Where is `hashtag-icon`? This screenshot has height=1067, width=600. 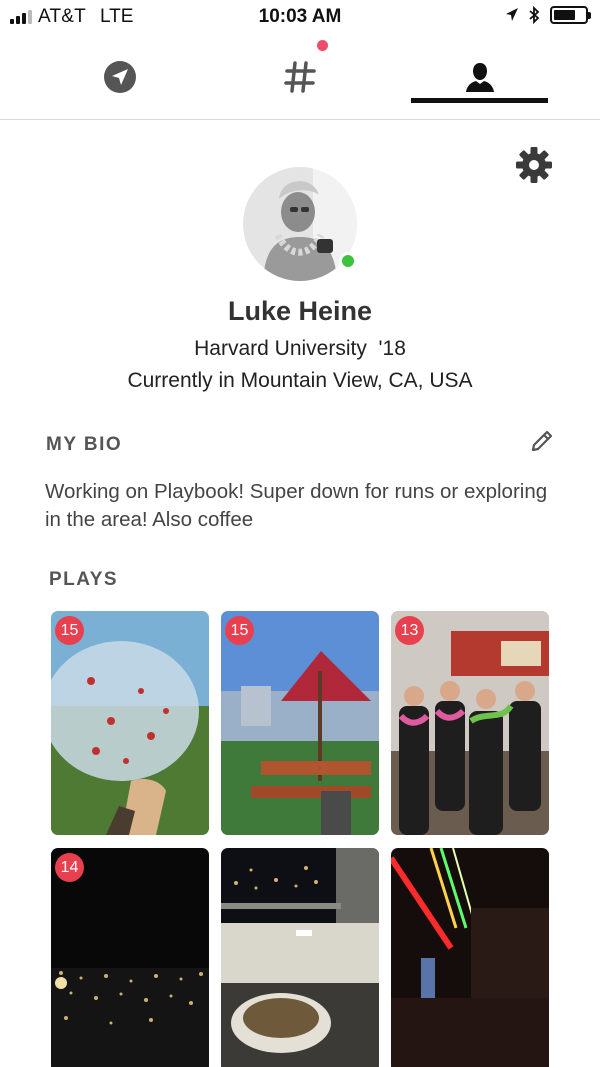
hashtag-icon is located at coordinates (300, 77).